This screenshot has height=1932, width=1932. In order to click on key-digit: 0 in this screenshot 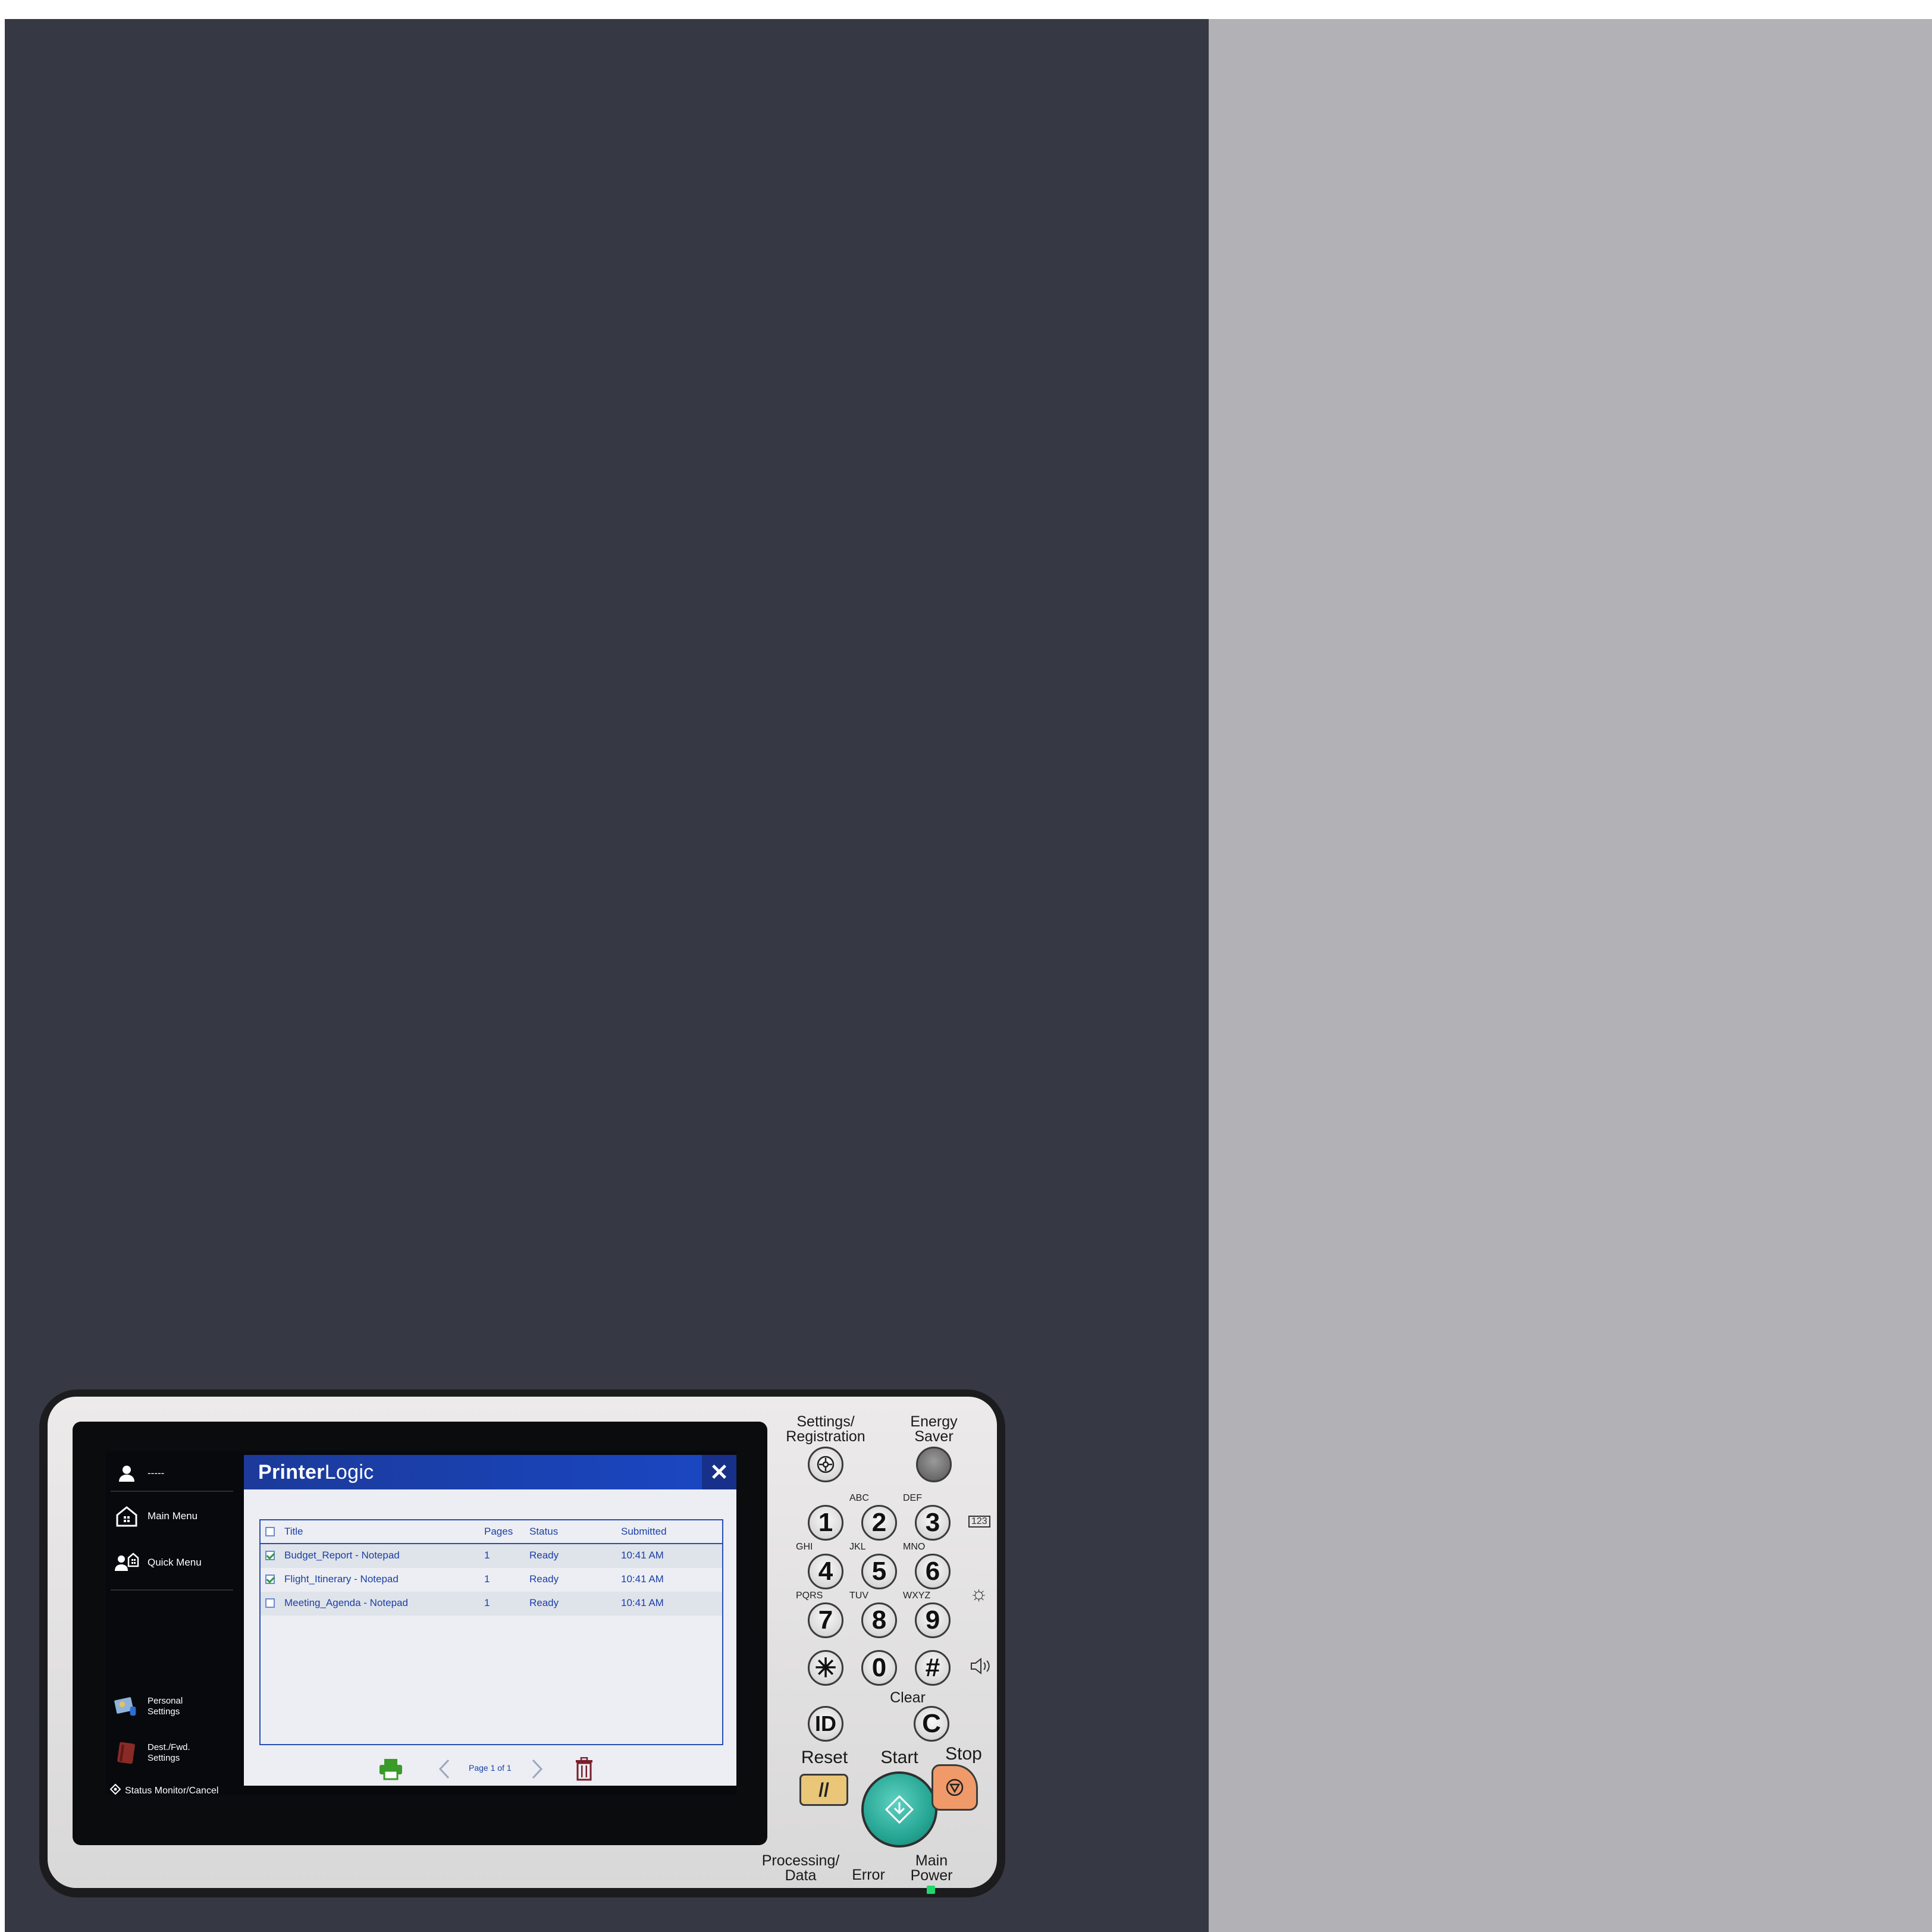, I will do `click(879, 1667)`.